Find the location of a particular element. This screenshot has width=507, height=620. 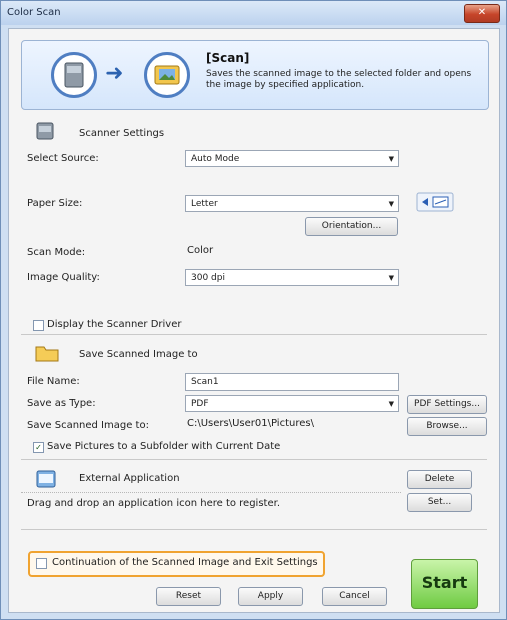

save-section-label: Save Scanned Image to is located at coordinates (138, 354).